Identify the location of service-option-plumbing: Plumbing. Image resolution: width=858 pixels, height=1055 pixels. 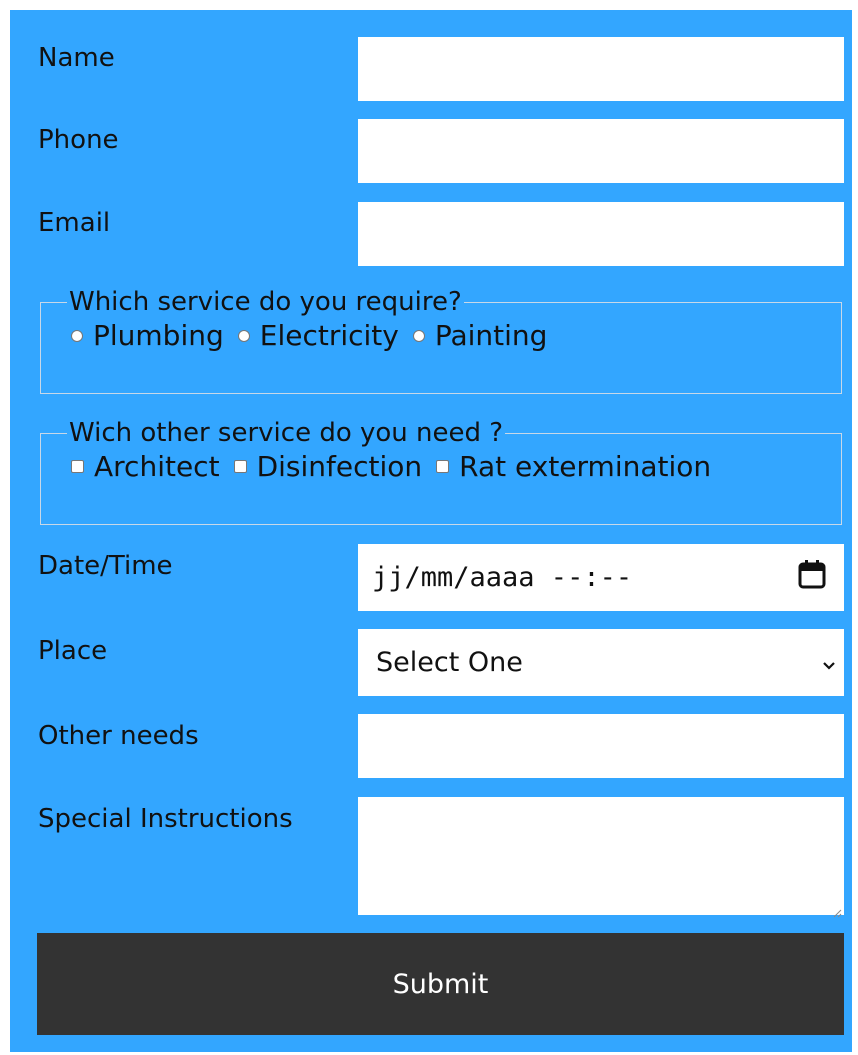
(147, 335).